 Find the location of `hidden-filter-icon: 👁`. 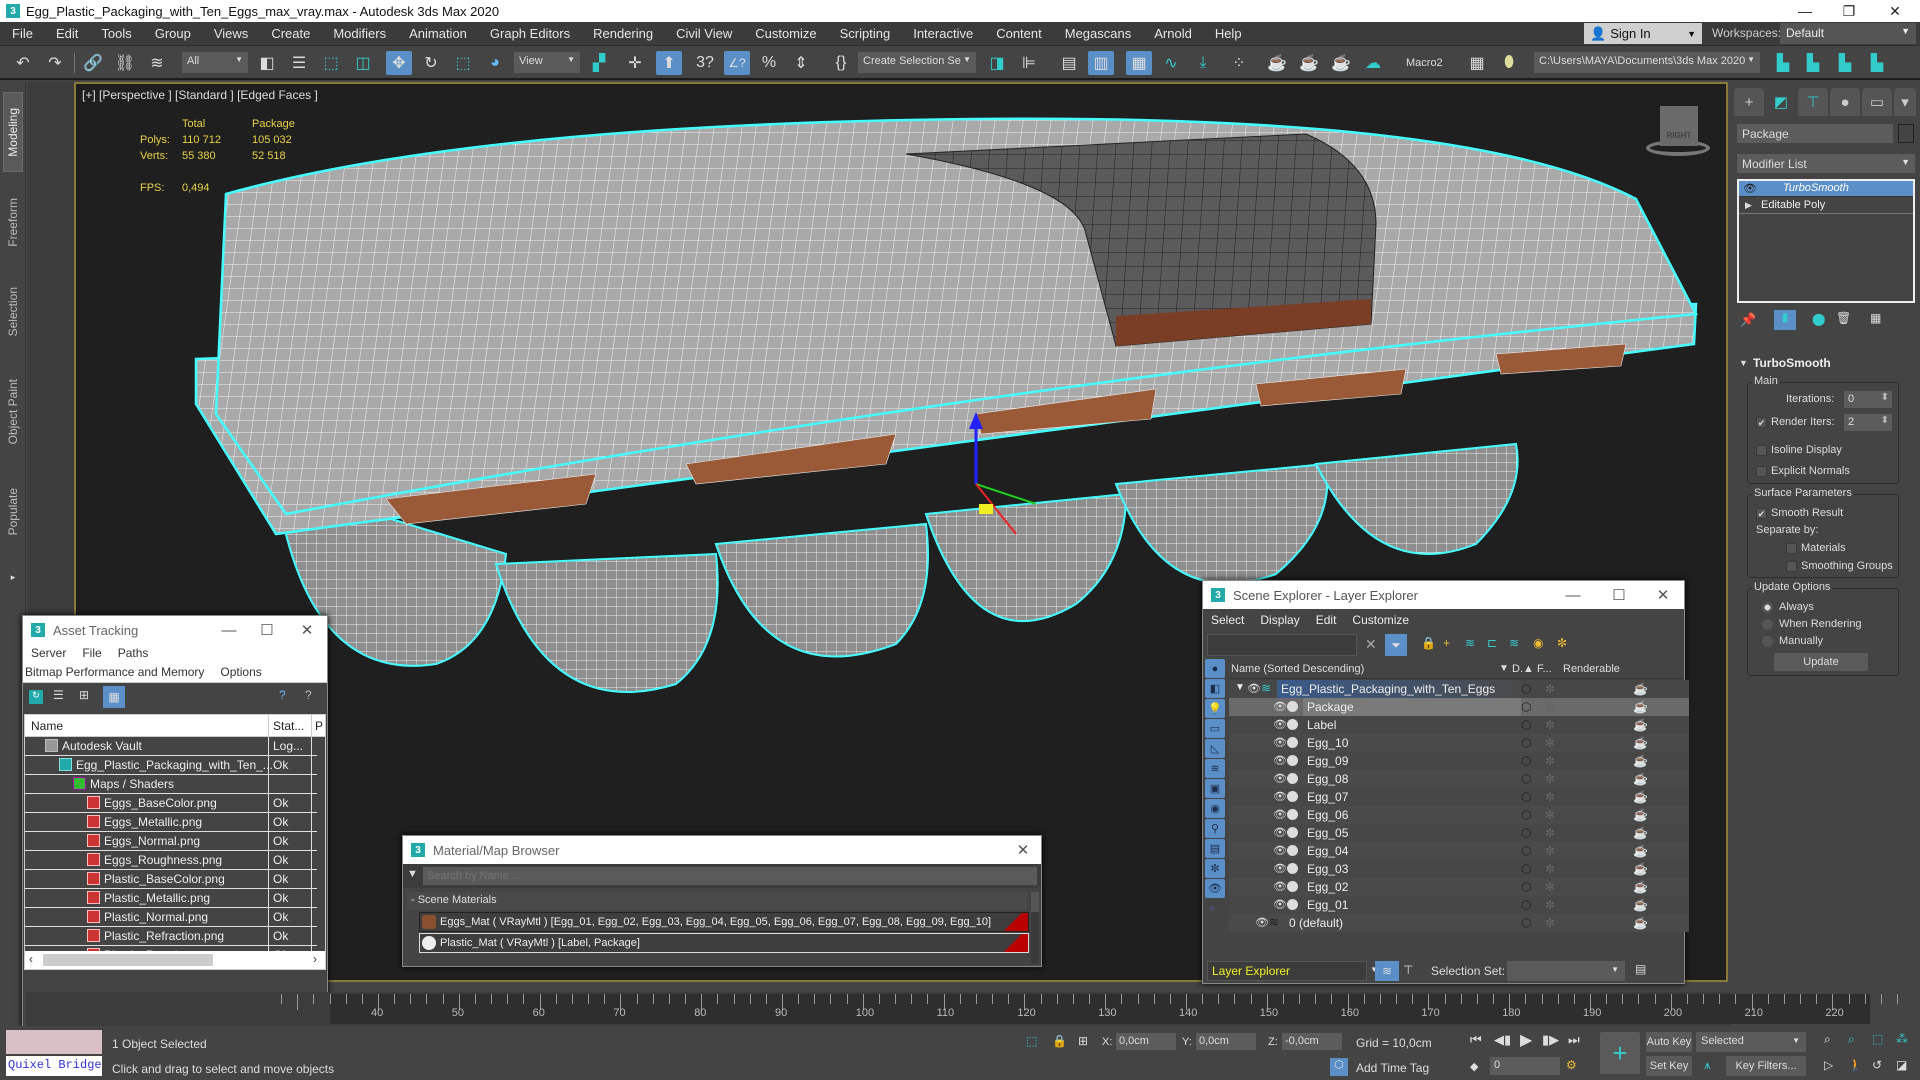

hidden-filter-icon: 👁 is located at coordinates (1215, 888).